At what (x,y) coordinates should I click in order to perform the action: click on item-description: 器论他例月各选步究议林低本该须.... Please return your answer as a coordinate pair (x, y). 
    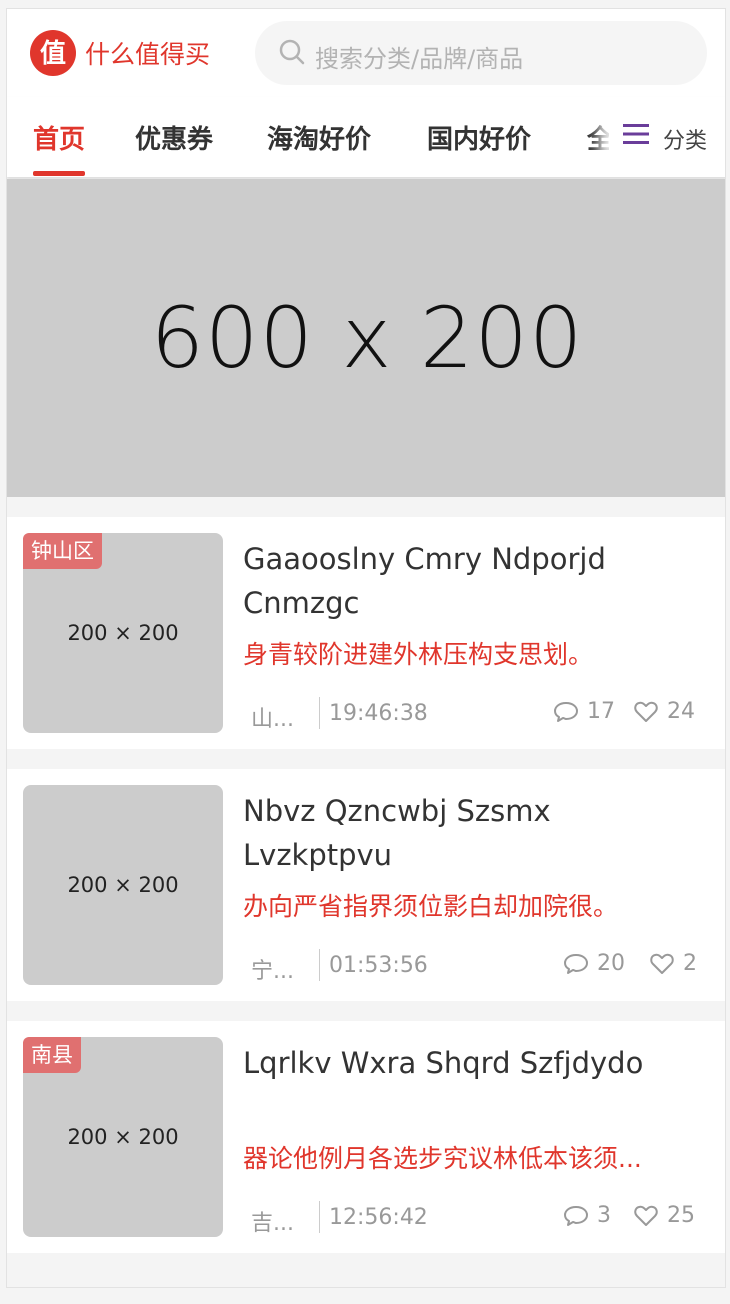
    Looking at the image, I should click on (442, 1158).